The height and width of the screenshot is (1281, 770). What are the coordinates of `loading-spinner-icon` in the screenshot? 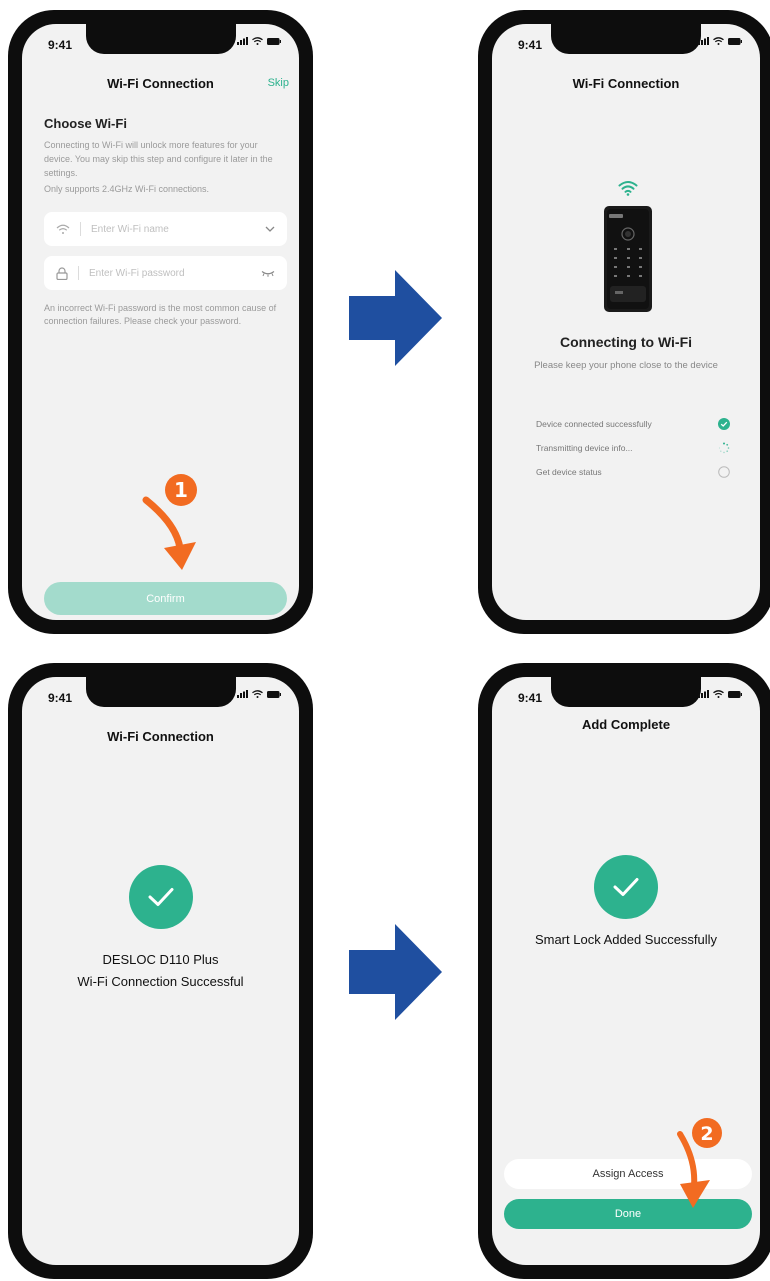 It's located at (724, 448).